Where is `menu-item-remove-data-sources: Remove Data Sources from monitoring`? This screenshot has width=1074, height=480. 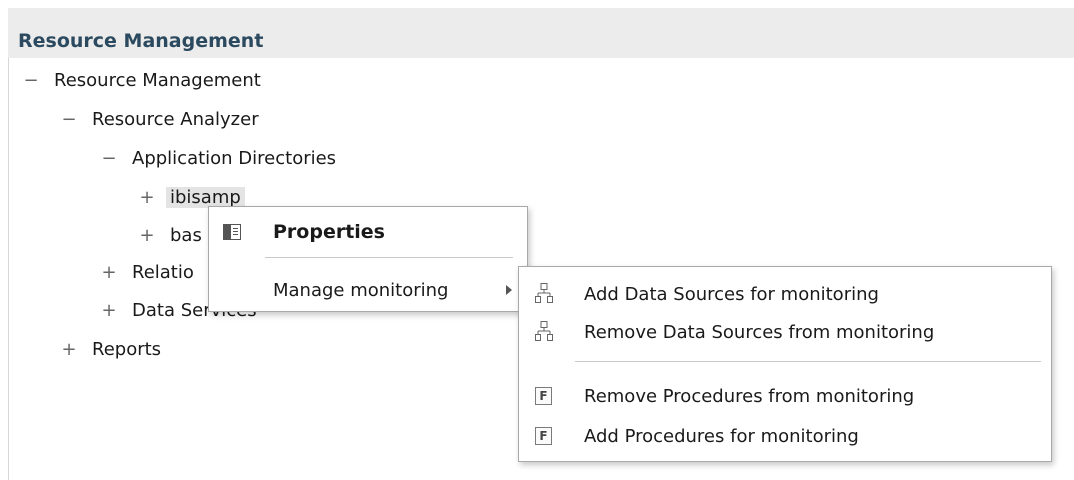 menu-item-remove-data-sources: Remove Data Sources from monitoring is located at coordinates (785, 332).